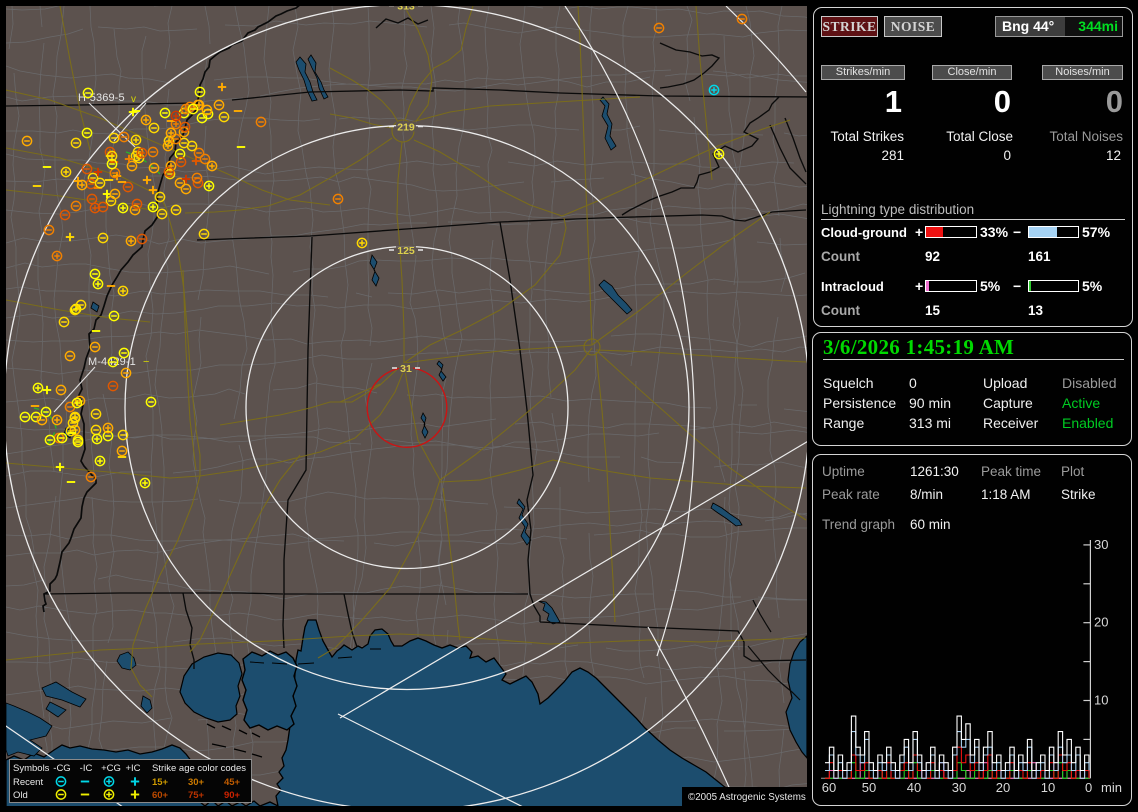 This screenshot has height=812, width=1138. What do you see at coordinates (61, 768) in the screenshot?
I see `svg-text: -CG` at bounding box center [61, 768].